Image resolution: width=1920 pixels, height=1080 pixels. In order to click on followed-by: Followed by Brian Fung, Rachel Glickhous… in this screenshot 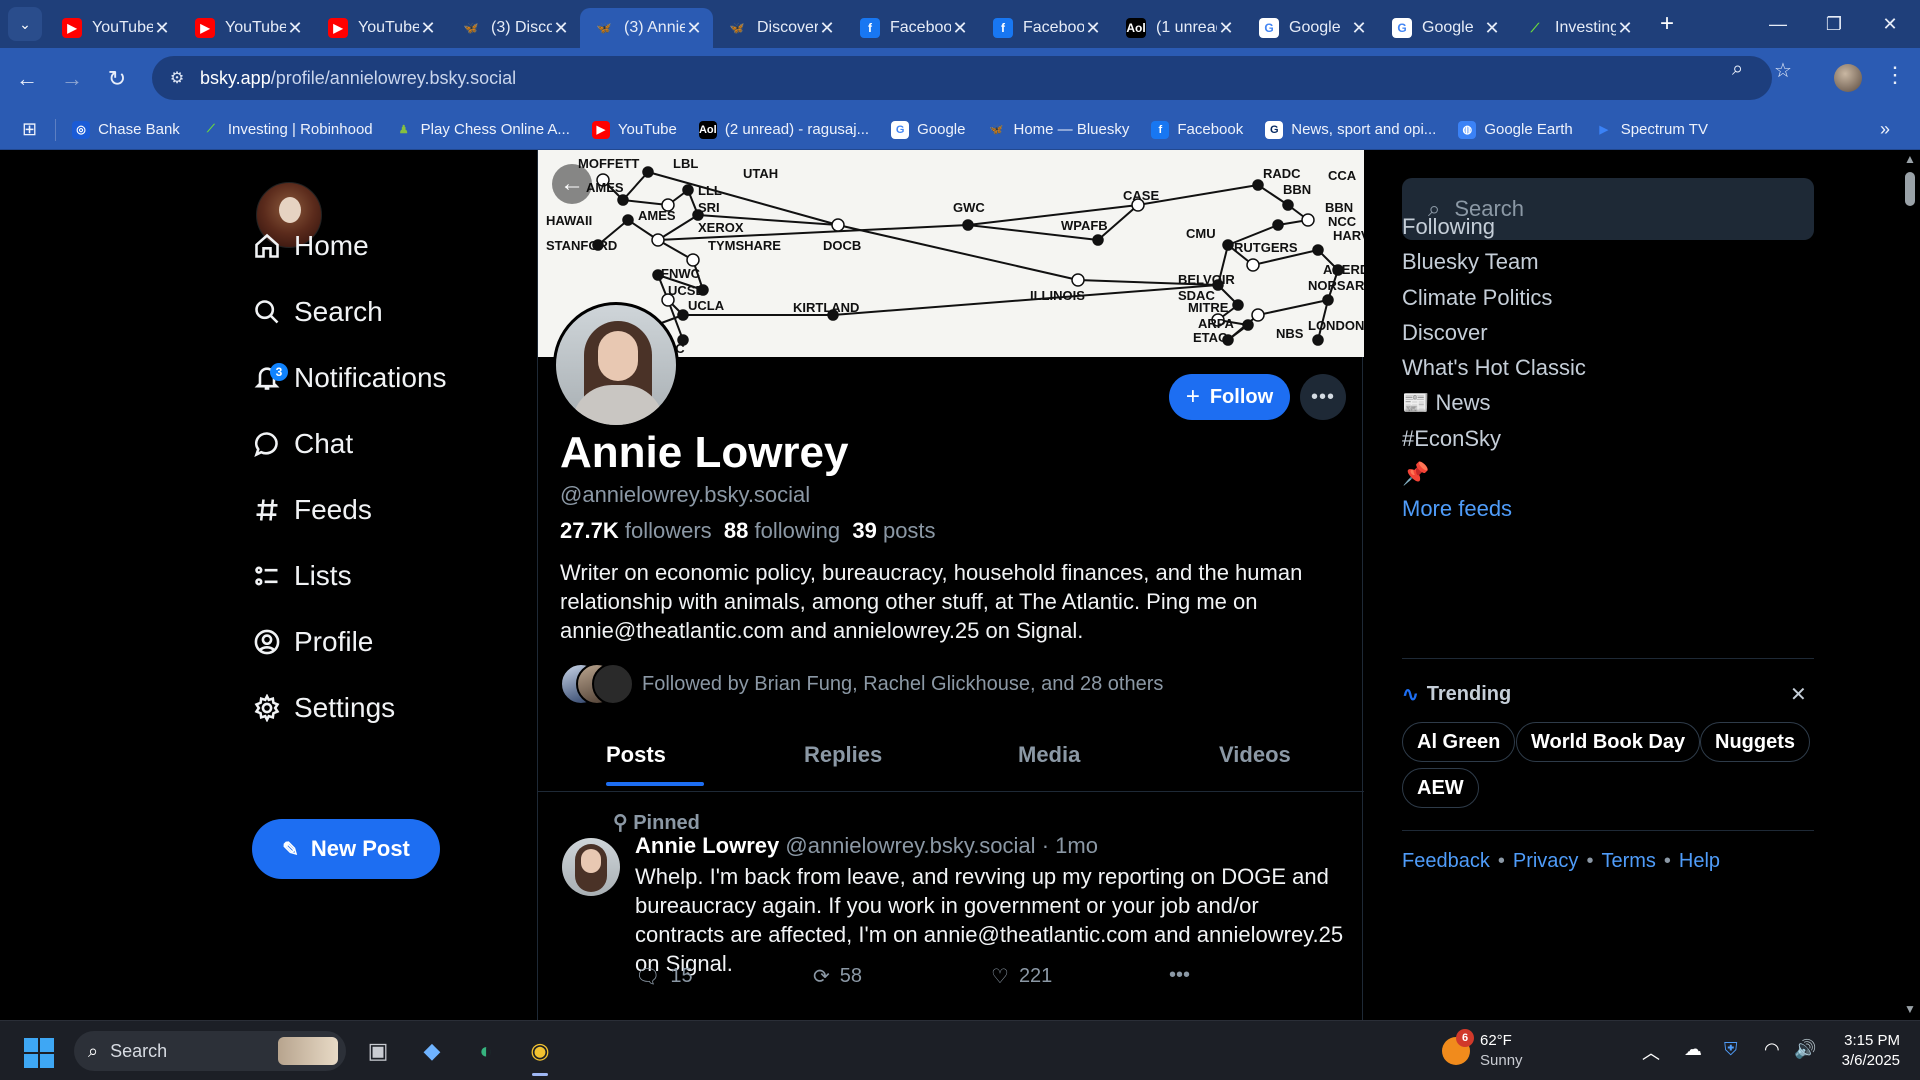, I will do `click(861, 684)`.